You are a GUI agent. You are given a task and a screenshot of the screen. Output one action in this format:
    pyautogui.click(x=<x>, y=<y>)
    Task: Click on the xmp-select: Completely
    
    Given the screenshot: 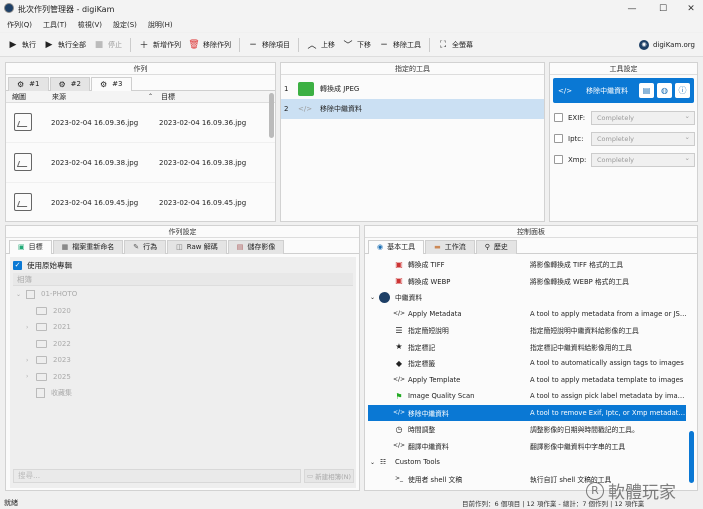 What is the action you would take?
    pyautogui.click(x=643, y=159)
    